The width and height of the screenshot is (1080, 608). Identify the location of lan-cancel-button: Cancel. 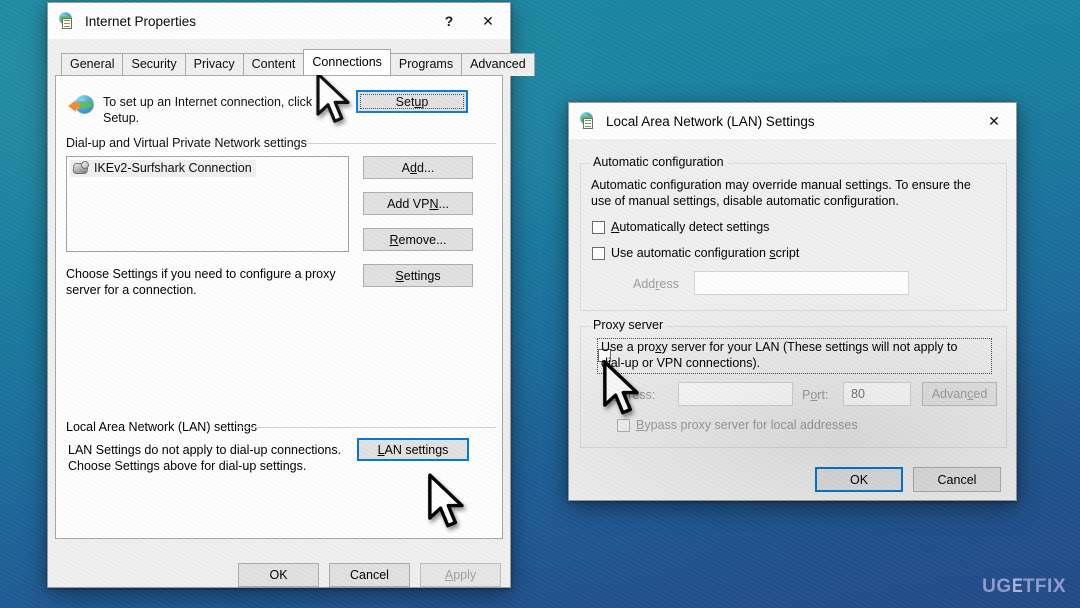
(957, 479).